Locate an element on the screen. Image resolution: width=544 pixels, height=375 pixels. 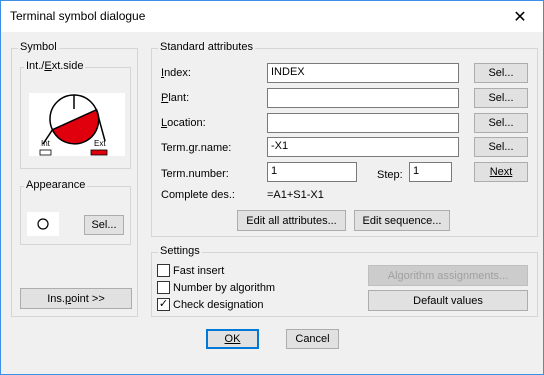
next-label: Next is located at coordinates (501, 172).